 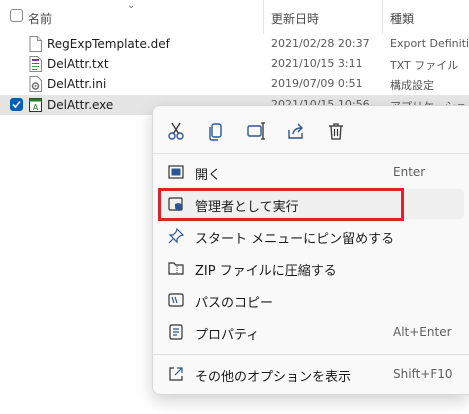 I want to click on menu-item-shortcut: Shift+F10, so click(x=423, y=374).